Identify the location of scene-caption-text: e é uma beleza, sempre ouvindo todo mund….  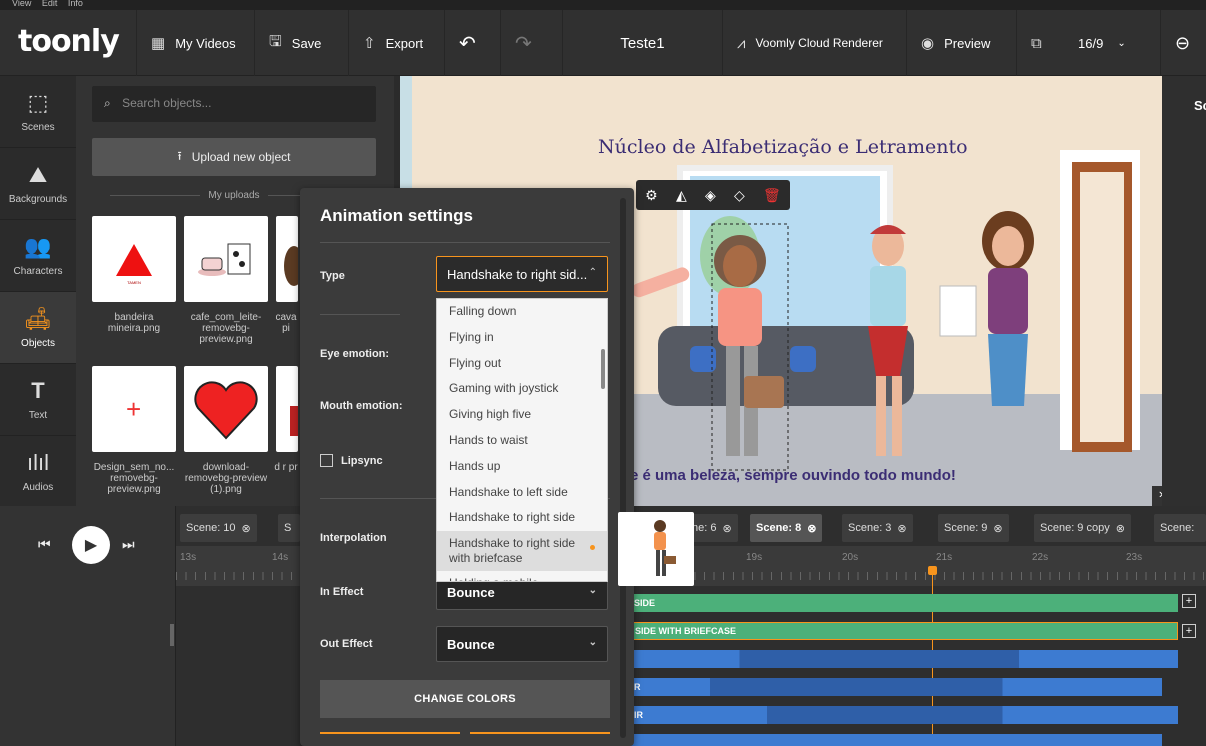
(793, 475).